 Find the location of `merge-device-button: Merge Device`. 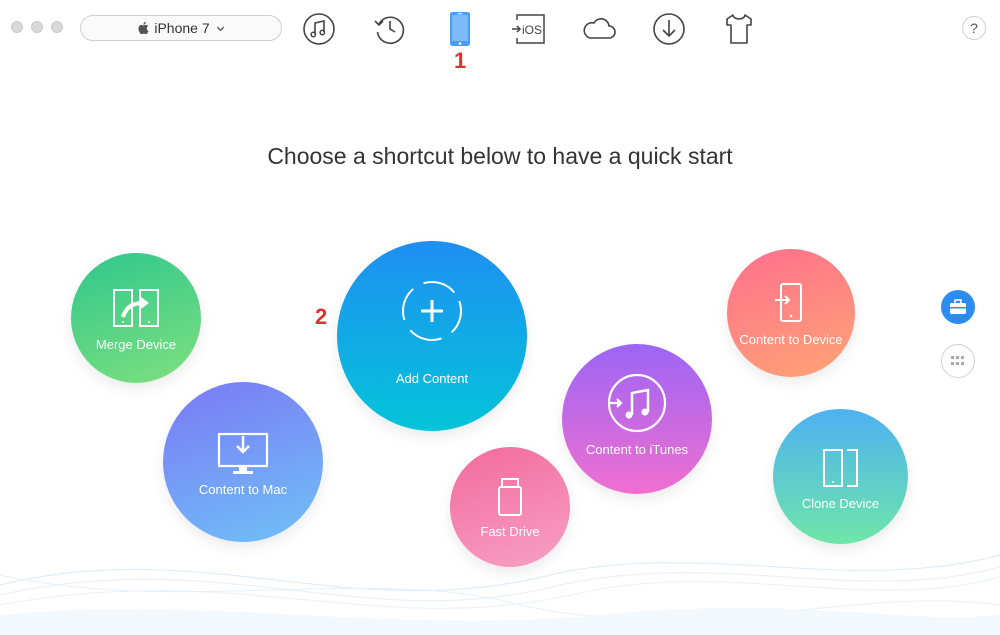

merge-device-button: Merge Device is located at coordinates (136, 318).